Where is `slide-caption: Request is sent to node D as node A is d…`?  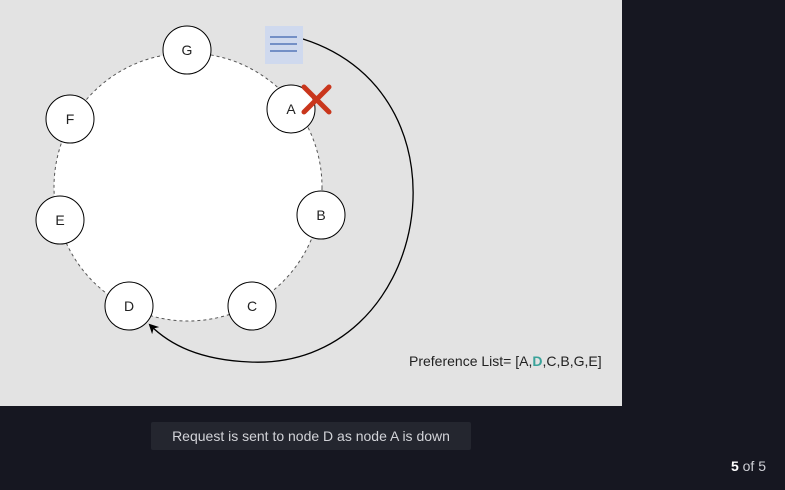 slide-caption: Request is sent to node D as node A is d… is located at coordinates (311, 436).